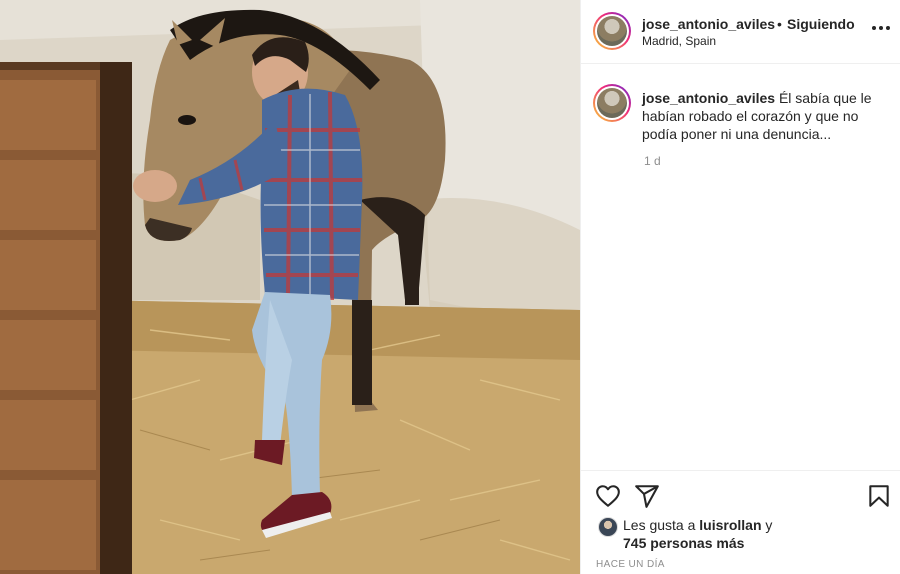  What do you see at coordinates (679, 41) in the screenshot?
I see `header-location: Madrid, Spain` at bounding box center [679, 41].